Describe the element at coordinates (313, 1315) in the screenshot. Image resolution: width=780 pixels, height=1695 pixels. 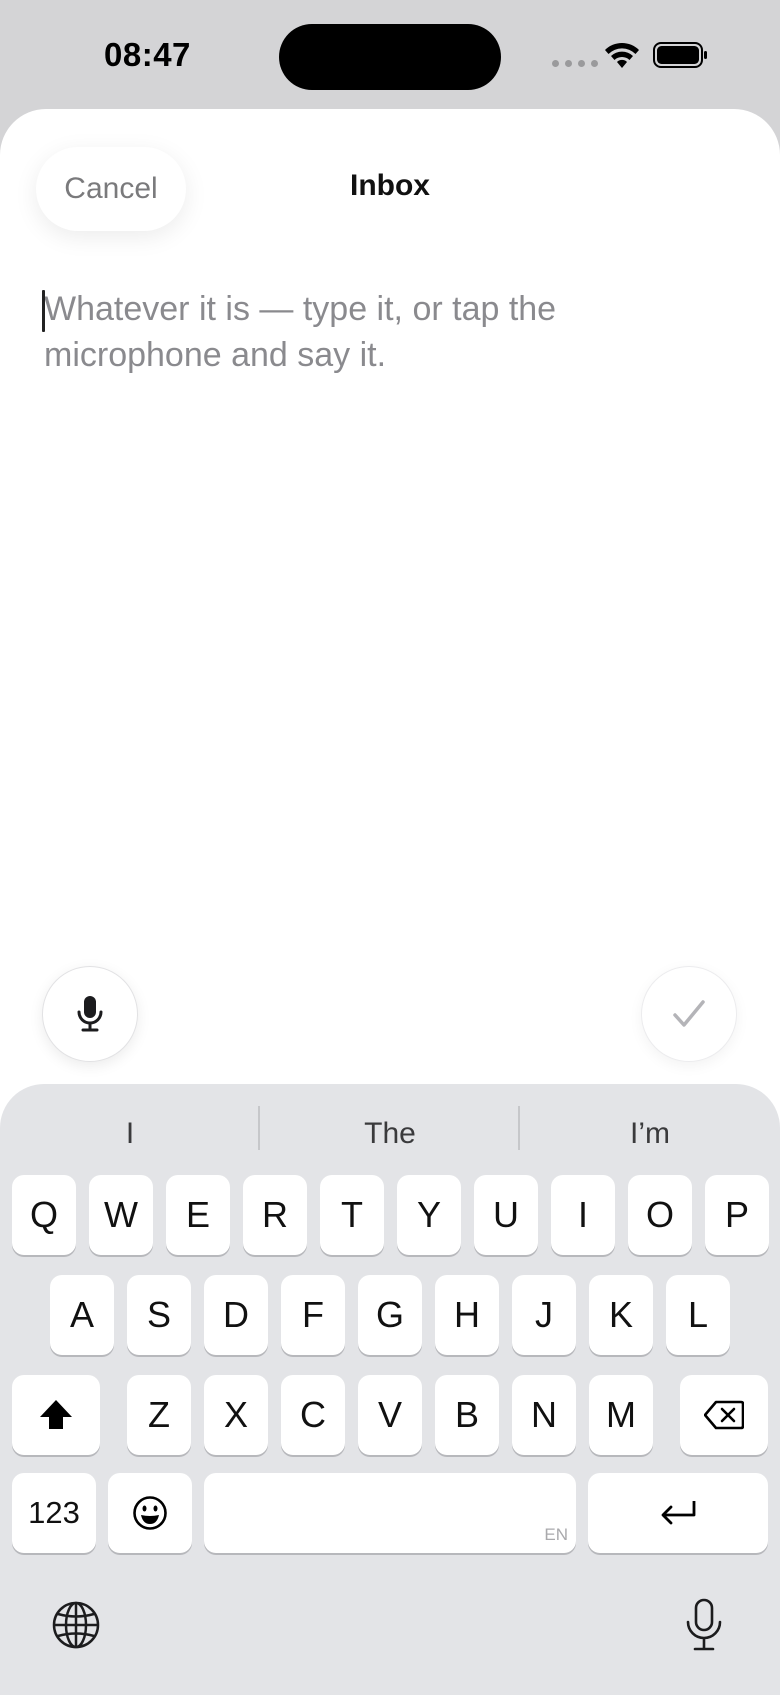
I see `key-f: F` at that location.